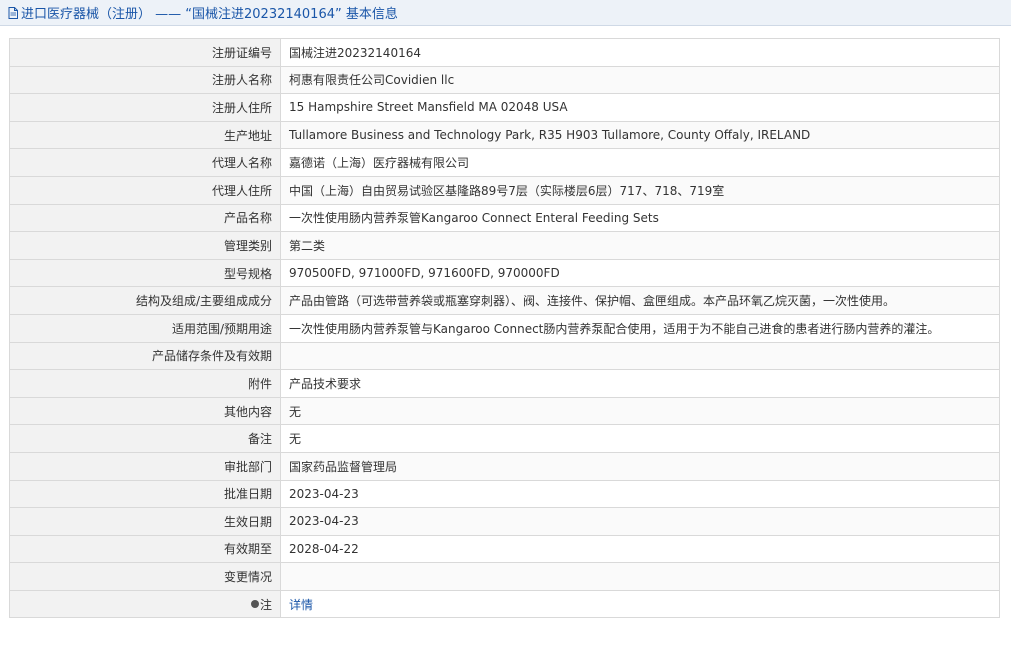  What do you see at coordinates (145, 52) in the screenshot?
I see `field-label: 注册证编号` at bounding box center [145, 52].